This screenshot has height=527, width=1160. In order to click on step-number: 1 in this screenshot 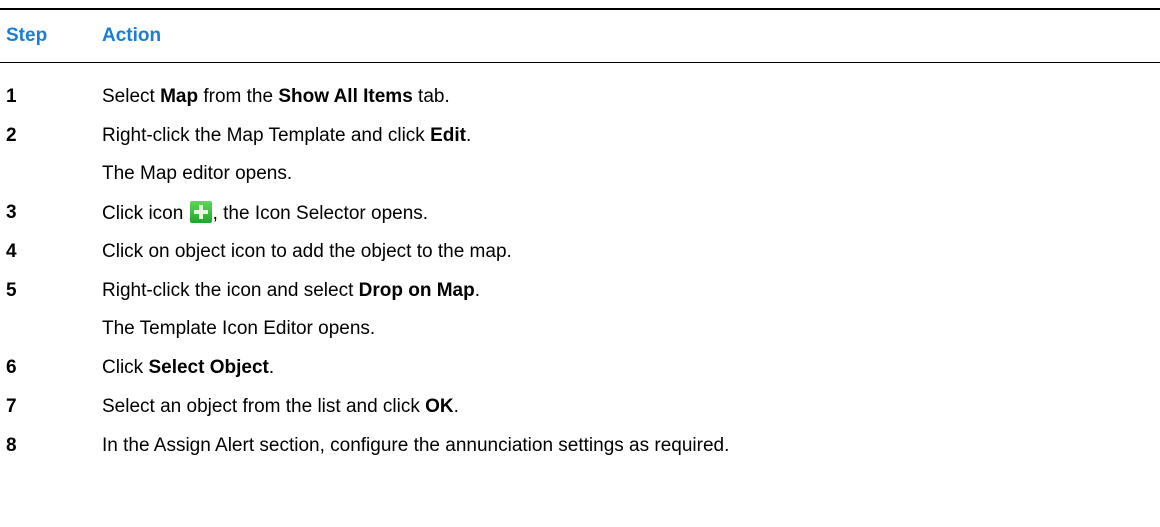, I will do `click(11, 96)`.